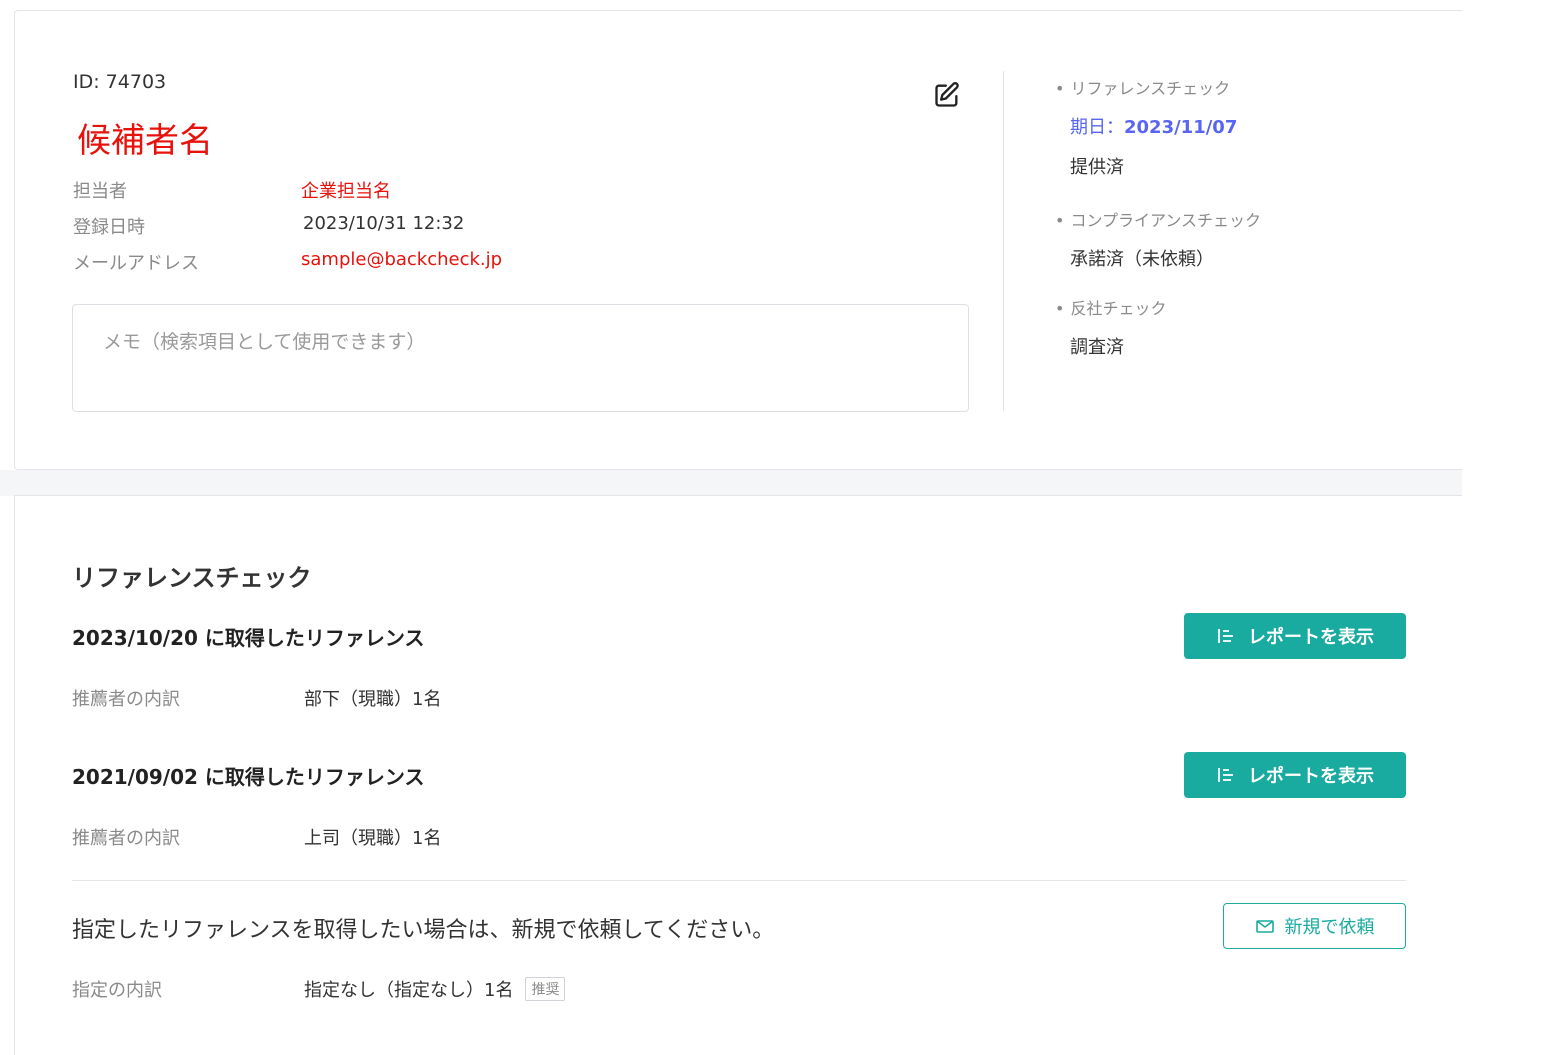 Image resolution: width=1556 pixels, height=1055 pixels. What do you see at coordinates (126, 699) in the screenshot?
I see `reference-detail-label-1: 推薦者の内訳` at bounding box center [126, 699].